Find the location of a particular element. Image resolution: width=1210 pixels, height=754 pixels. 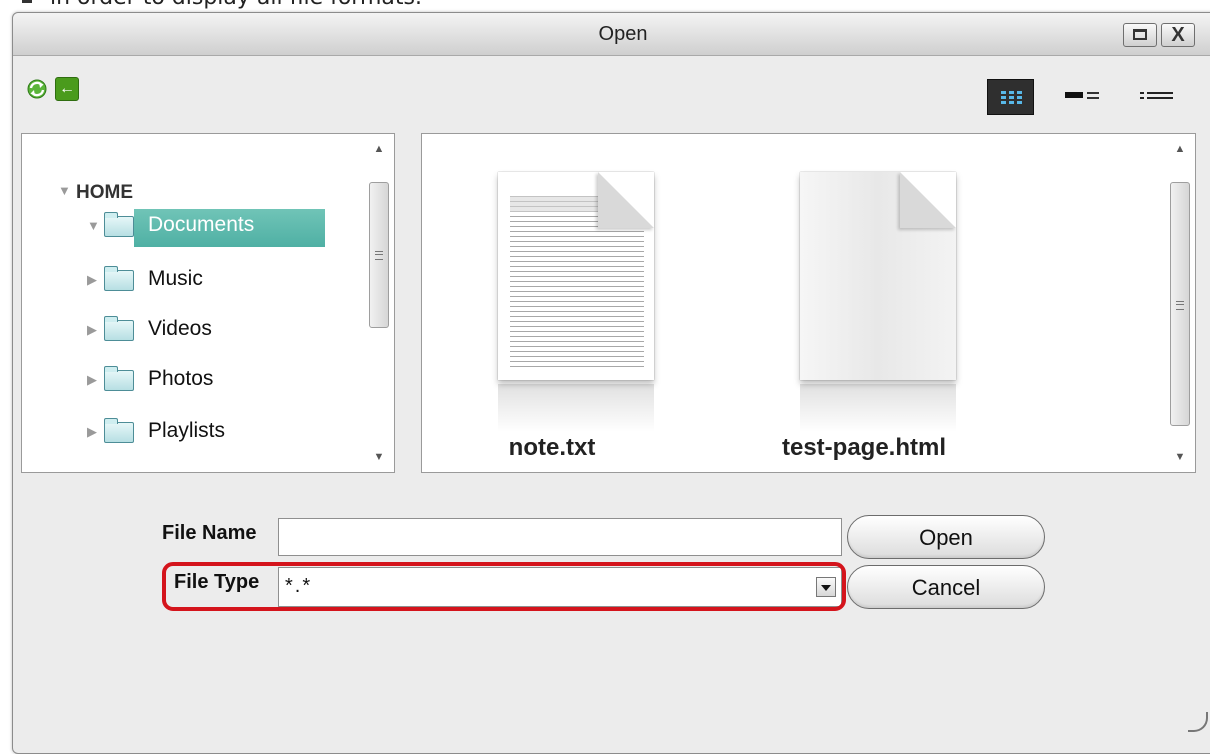

refresh-icon is located at coordinates (37, 89).